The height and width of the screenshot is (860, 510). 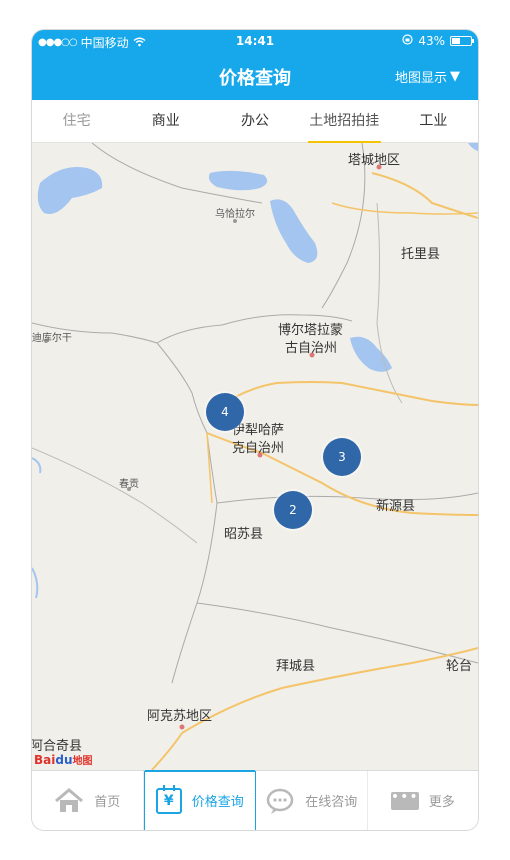 What do you see at coordinates (433, 121) in the screenshot?
I see `tab-industrial: 工业` at bounding box center [433, 121].